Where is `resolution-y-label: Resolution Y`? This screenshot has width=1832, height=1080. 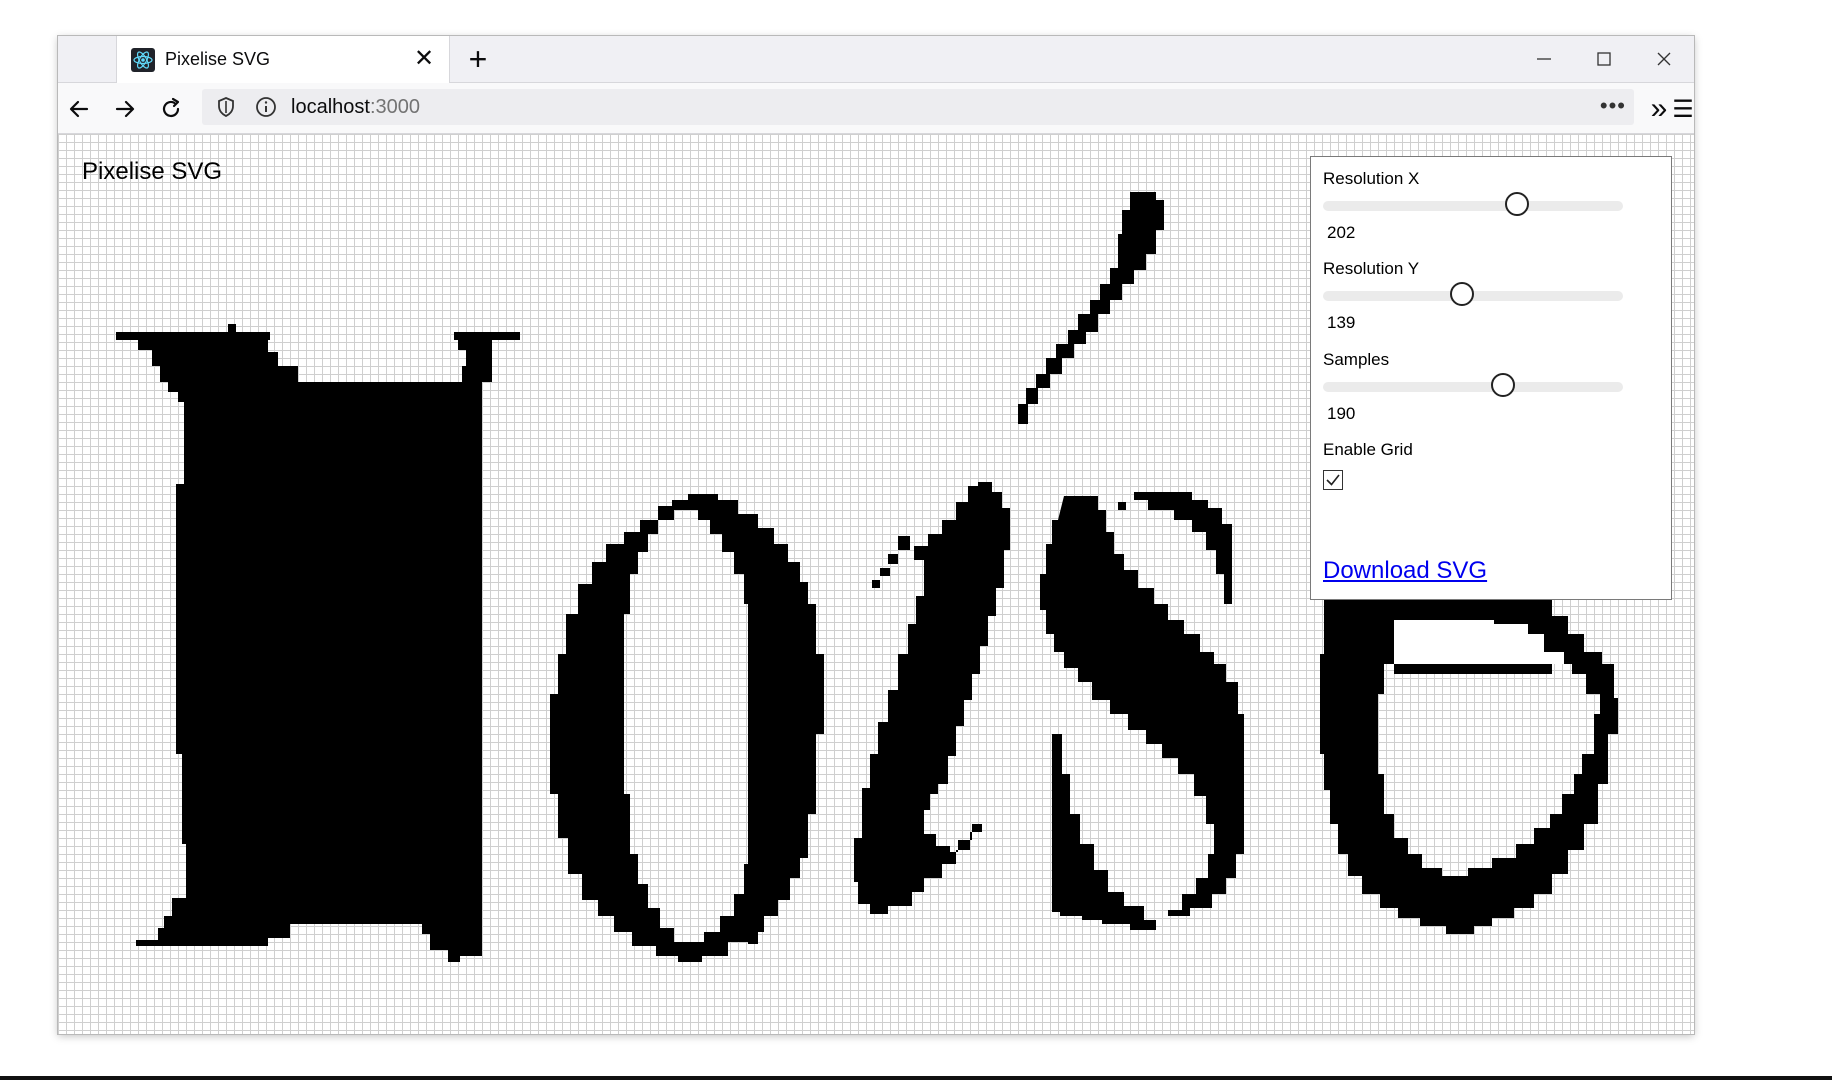
resolution-y-label: Resolution Y is located at coordinates (1371, 268).